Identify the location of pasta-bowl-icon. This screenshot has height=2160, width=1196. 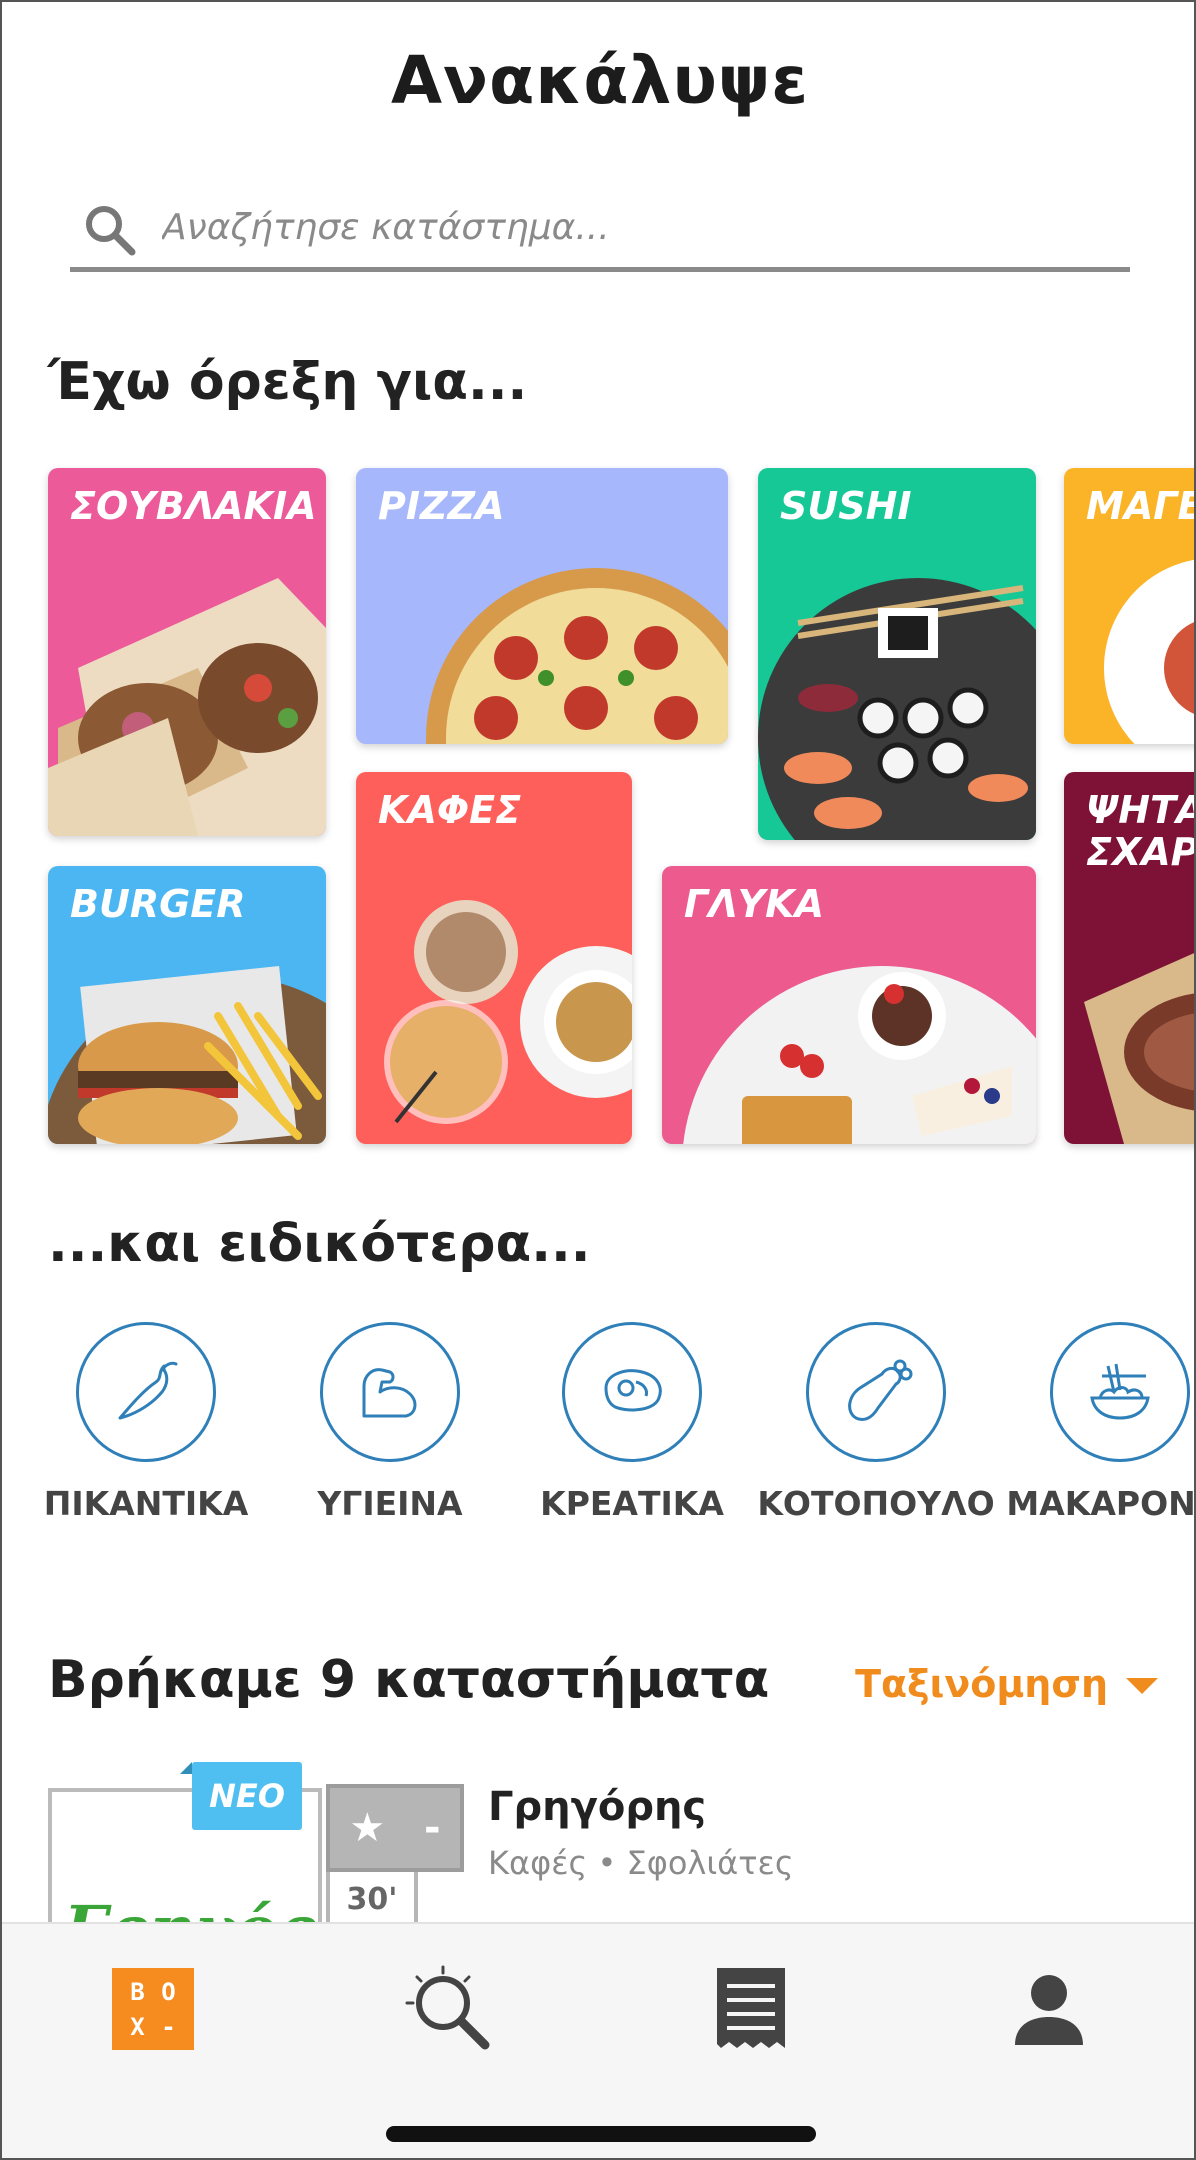
(1120, 1391).